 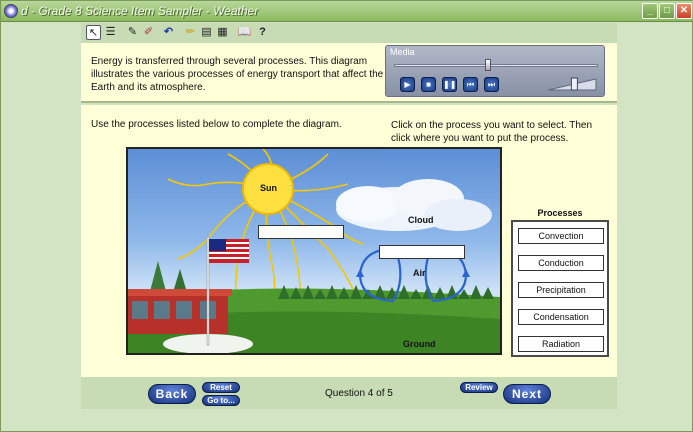 I want to click on radiation-drop-target, so click(x=301, y=232).